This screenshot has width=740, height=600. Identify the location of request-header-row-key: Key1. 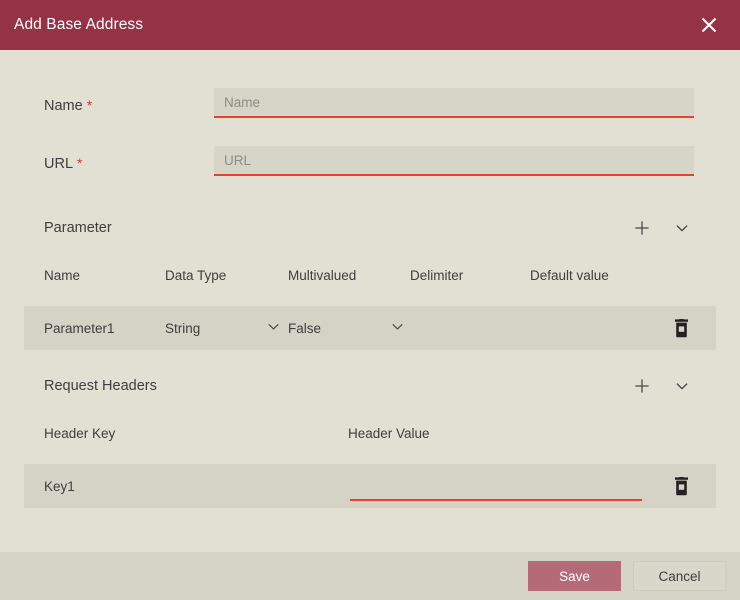
(59, 486).